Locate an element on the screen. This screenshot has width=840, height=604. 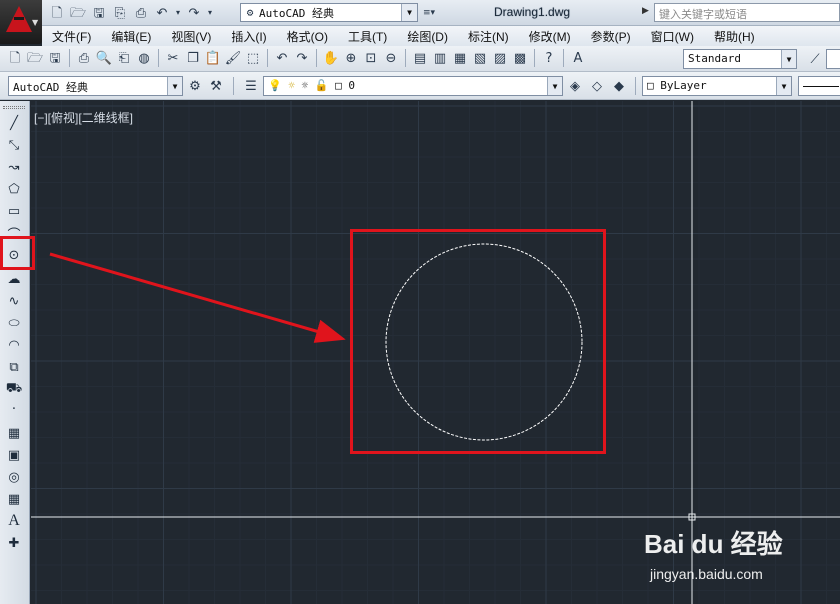
line-icon: ╱ is located at coordinates (14, 123).